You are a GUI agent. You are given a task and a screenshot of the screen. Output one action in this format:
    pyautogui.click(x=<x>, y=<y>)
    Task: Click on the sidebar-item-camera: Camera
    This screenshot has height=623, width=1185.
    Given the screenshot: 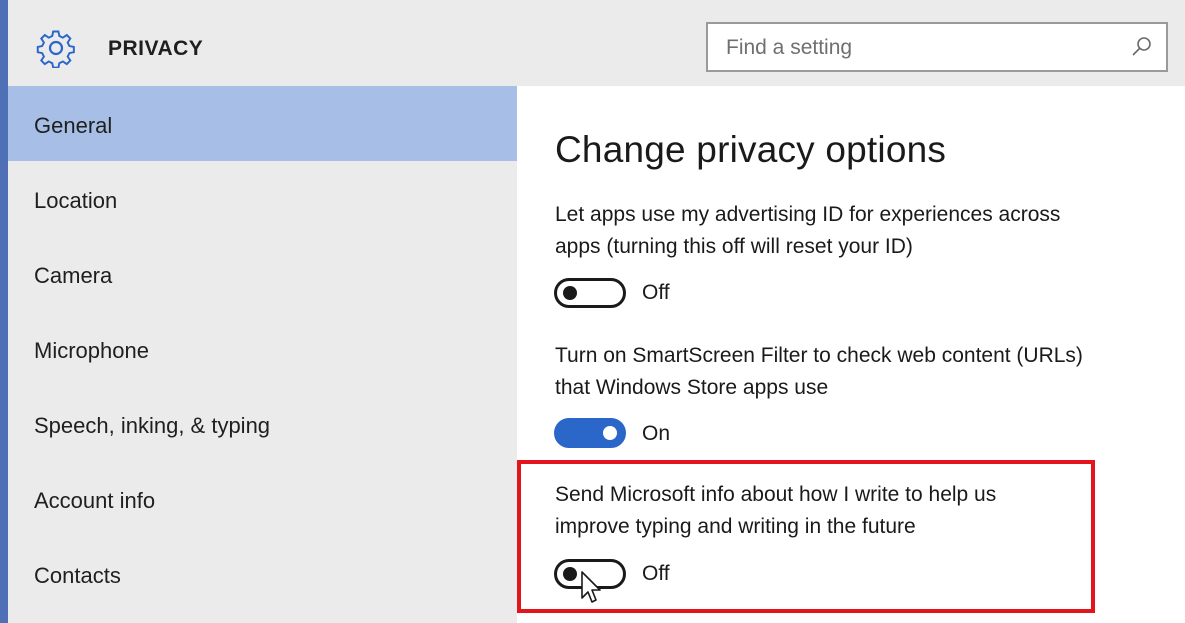 What is the action you would take?
    pyautogui.click(x=262, y=273)
    